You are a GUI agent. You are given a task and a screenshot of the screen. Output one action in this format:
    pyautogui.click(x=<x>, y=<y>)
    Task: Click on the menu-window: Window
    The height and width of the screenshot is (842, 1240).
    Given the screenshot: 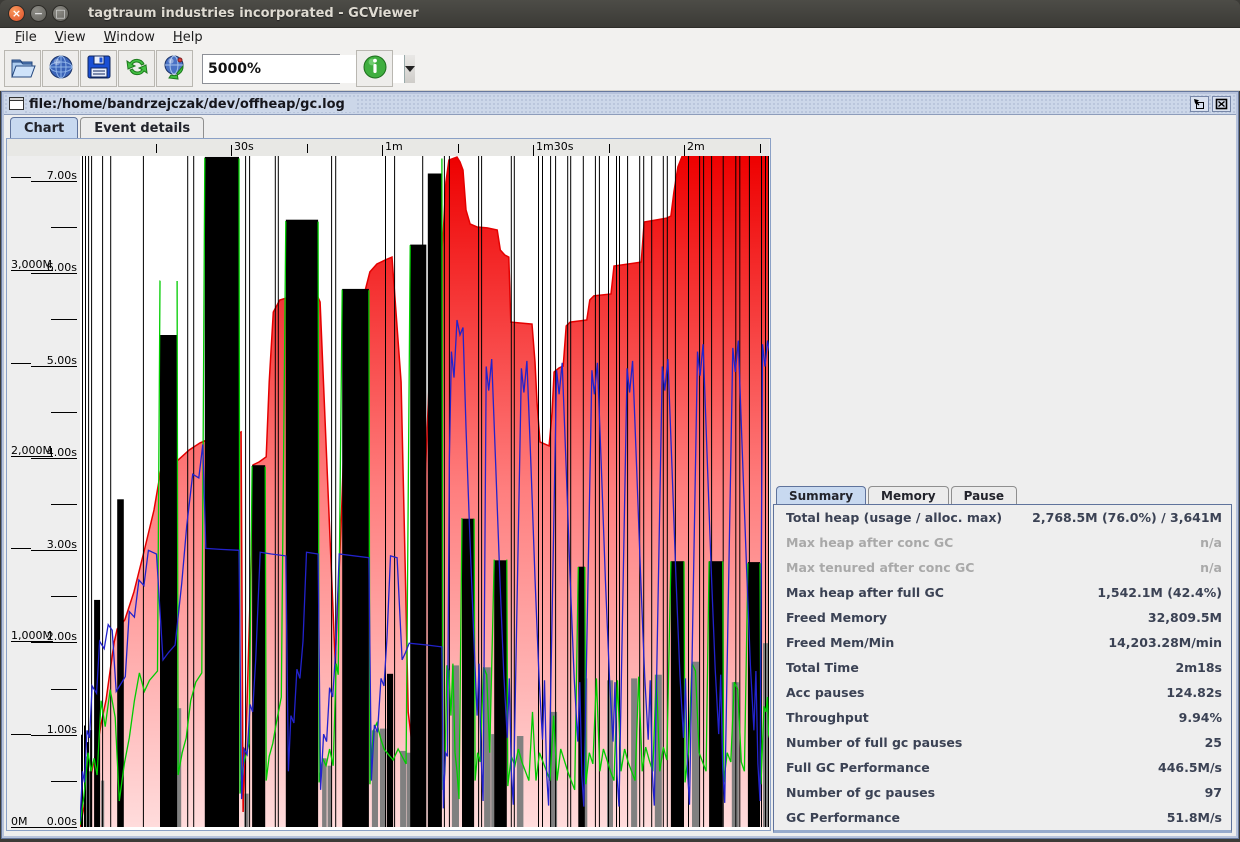 What is the action you would take?
    pyautogui.click(x=129, y=37)
    